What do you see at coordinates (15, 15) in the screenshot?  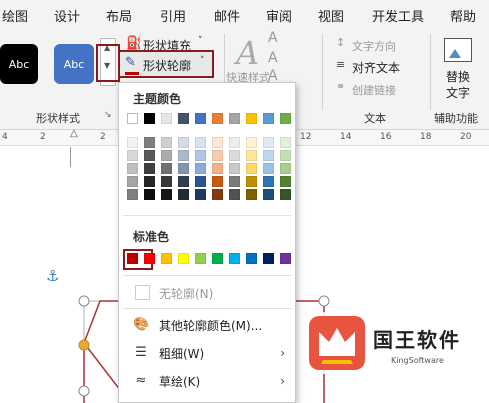 I see `tab-draw: 绘图` at bounding box center [15, 15].